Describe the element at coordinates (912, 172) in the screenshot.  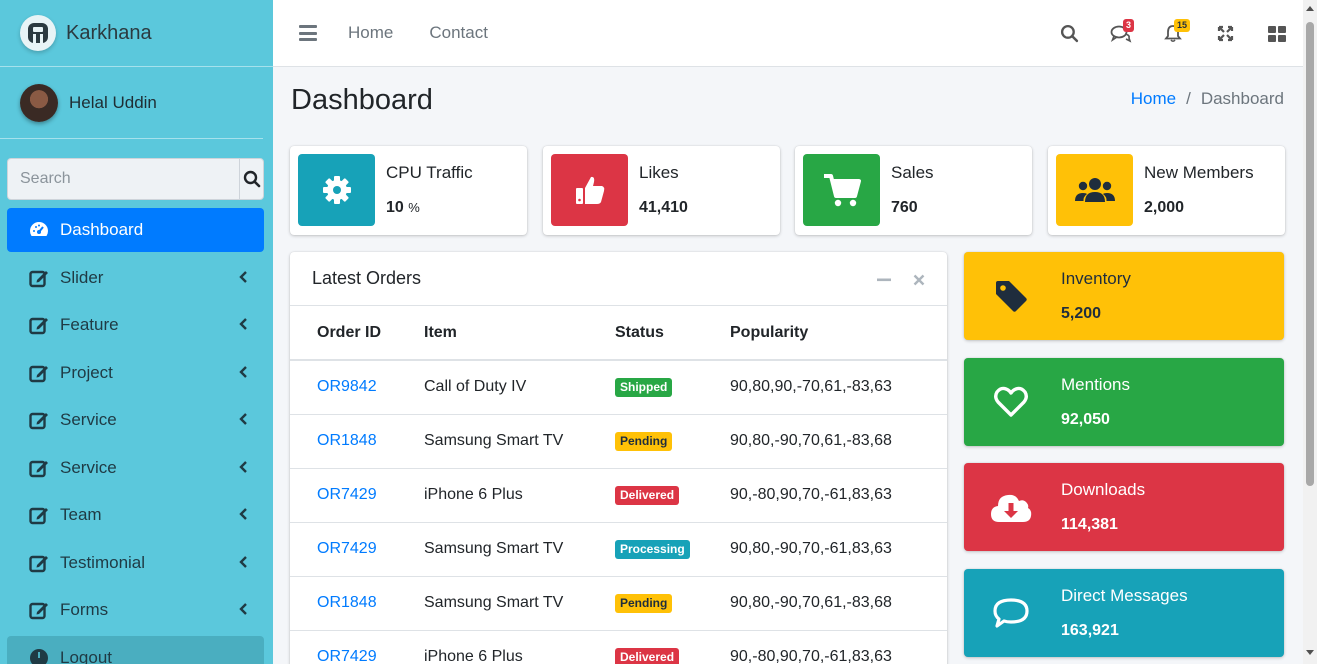
I see `info-box-label: Sales` at that location.